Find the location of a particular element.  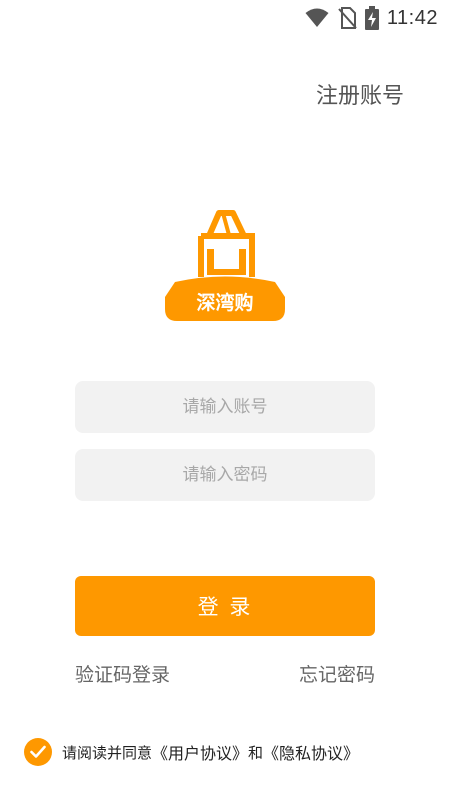

checkmark-icon is located at coordinates (38, 751).